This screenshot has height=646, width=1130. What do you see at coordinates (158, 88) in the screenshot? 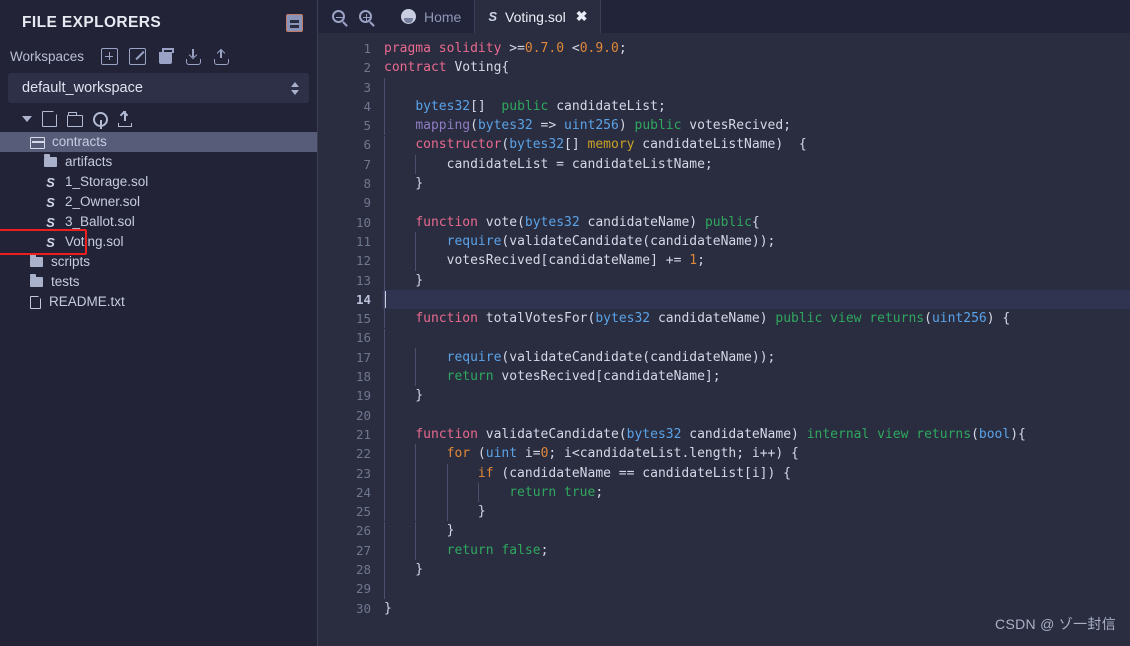
I see `workspace-select: default_workspace` at bounding box center [158, 88].